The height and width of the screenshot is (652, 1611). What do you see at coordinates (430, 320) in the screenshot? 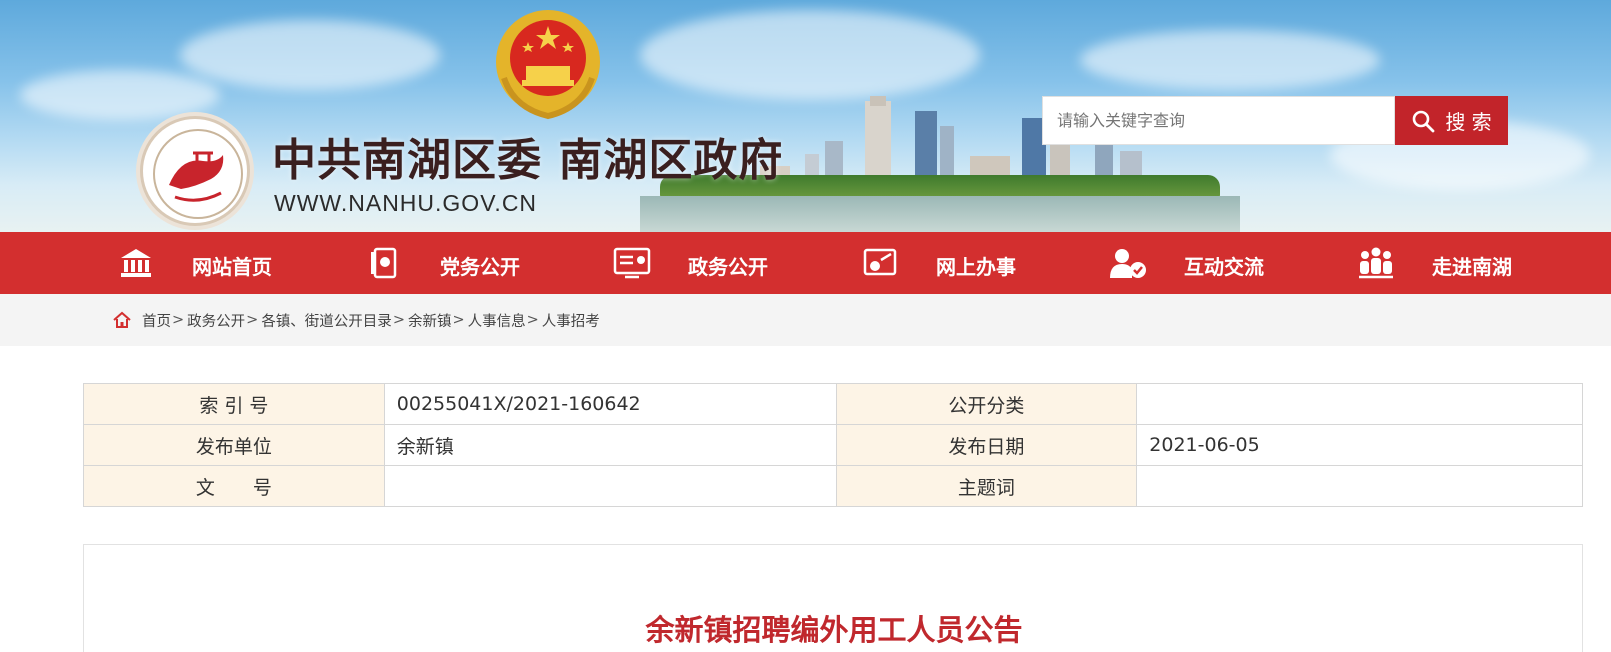
I see `breadcrumb-yuxin-town: 余新镇` at bounding box center [430, 320].